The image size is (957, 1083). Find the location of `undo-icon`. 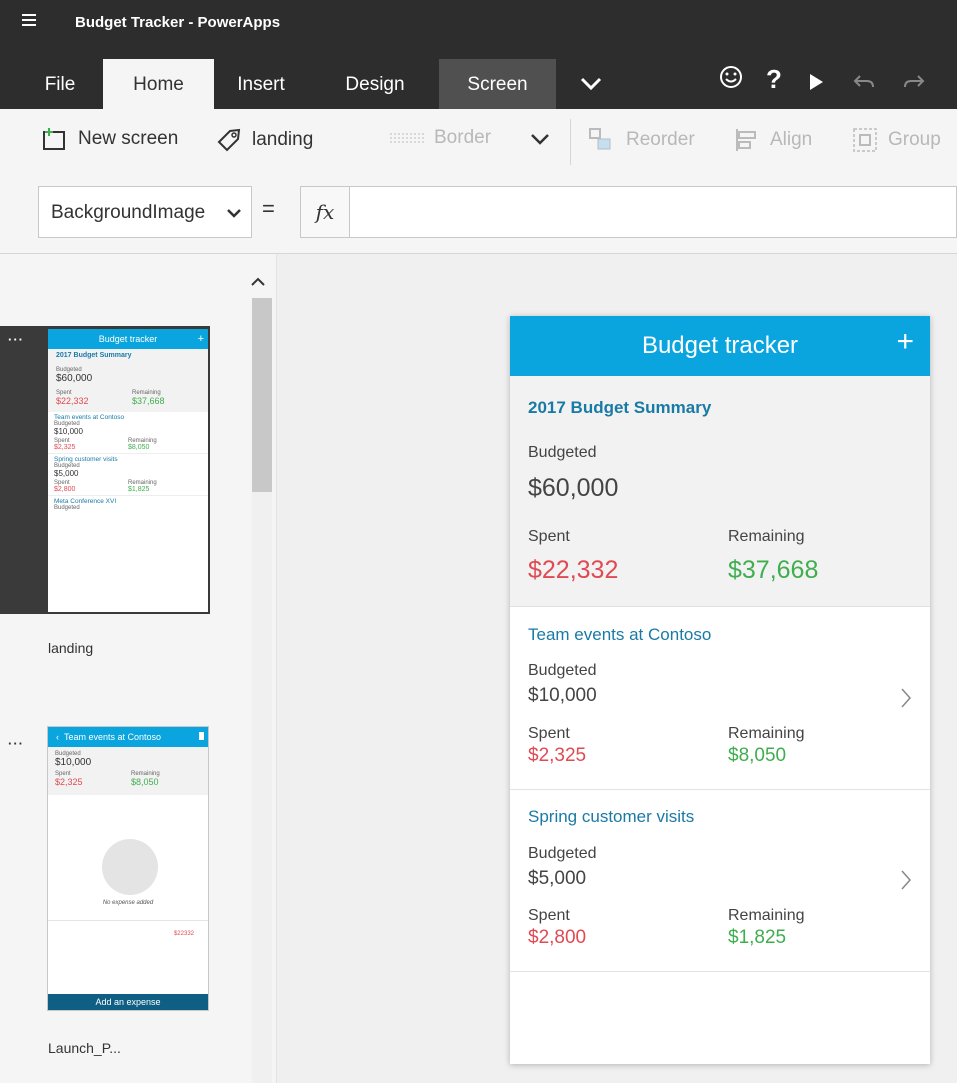

undo-icon is located at coordinates (864, 84).